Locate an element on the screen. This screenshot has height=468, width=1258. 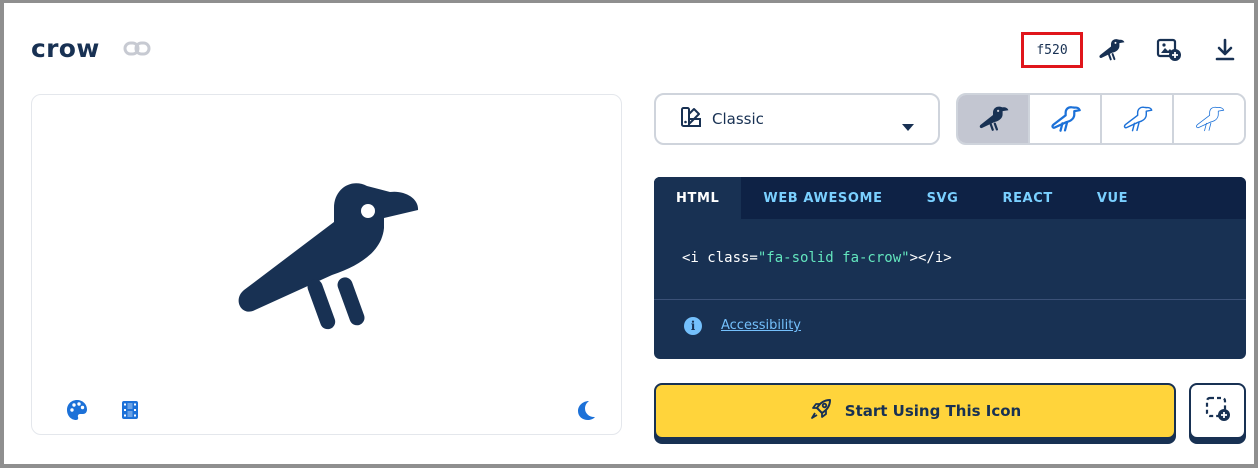
moon-icon is located at coordinates (586, 410).